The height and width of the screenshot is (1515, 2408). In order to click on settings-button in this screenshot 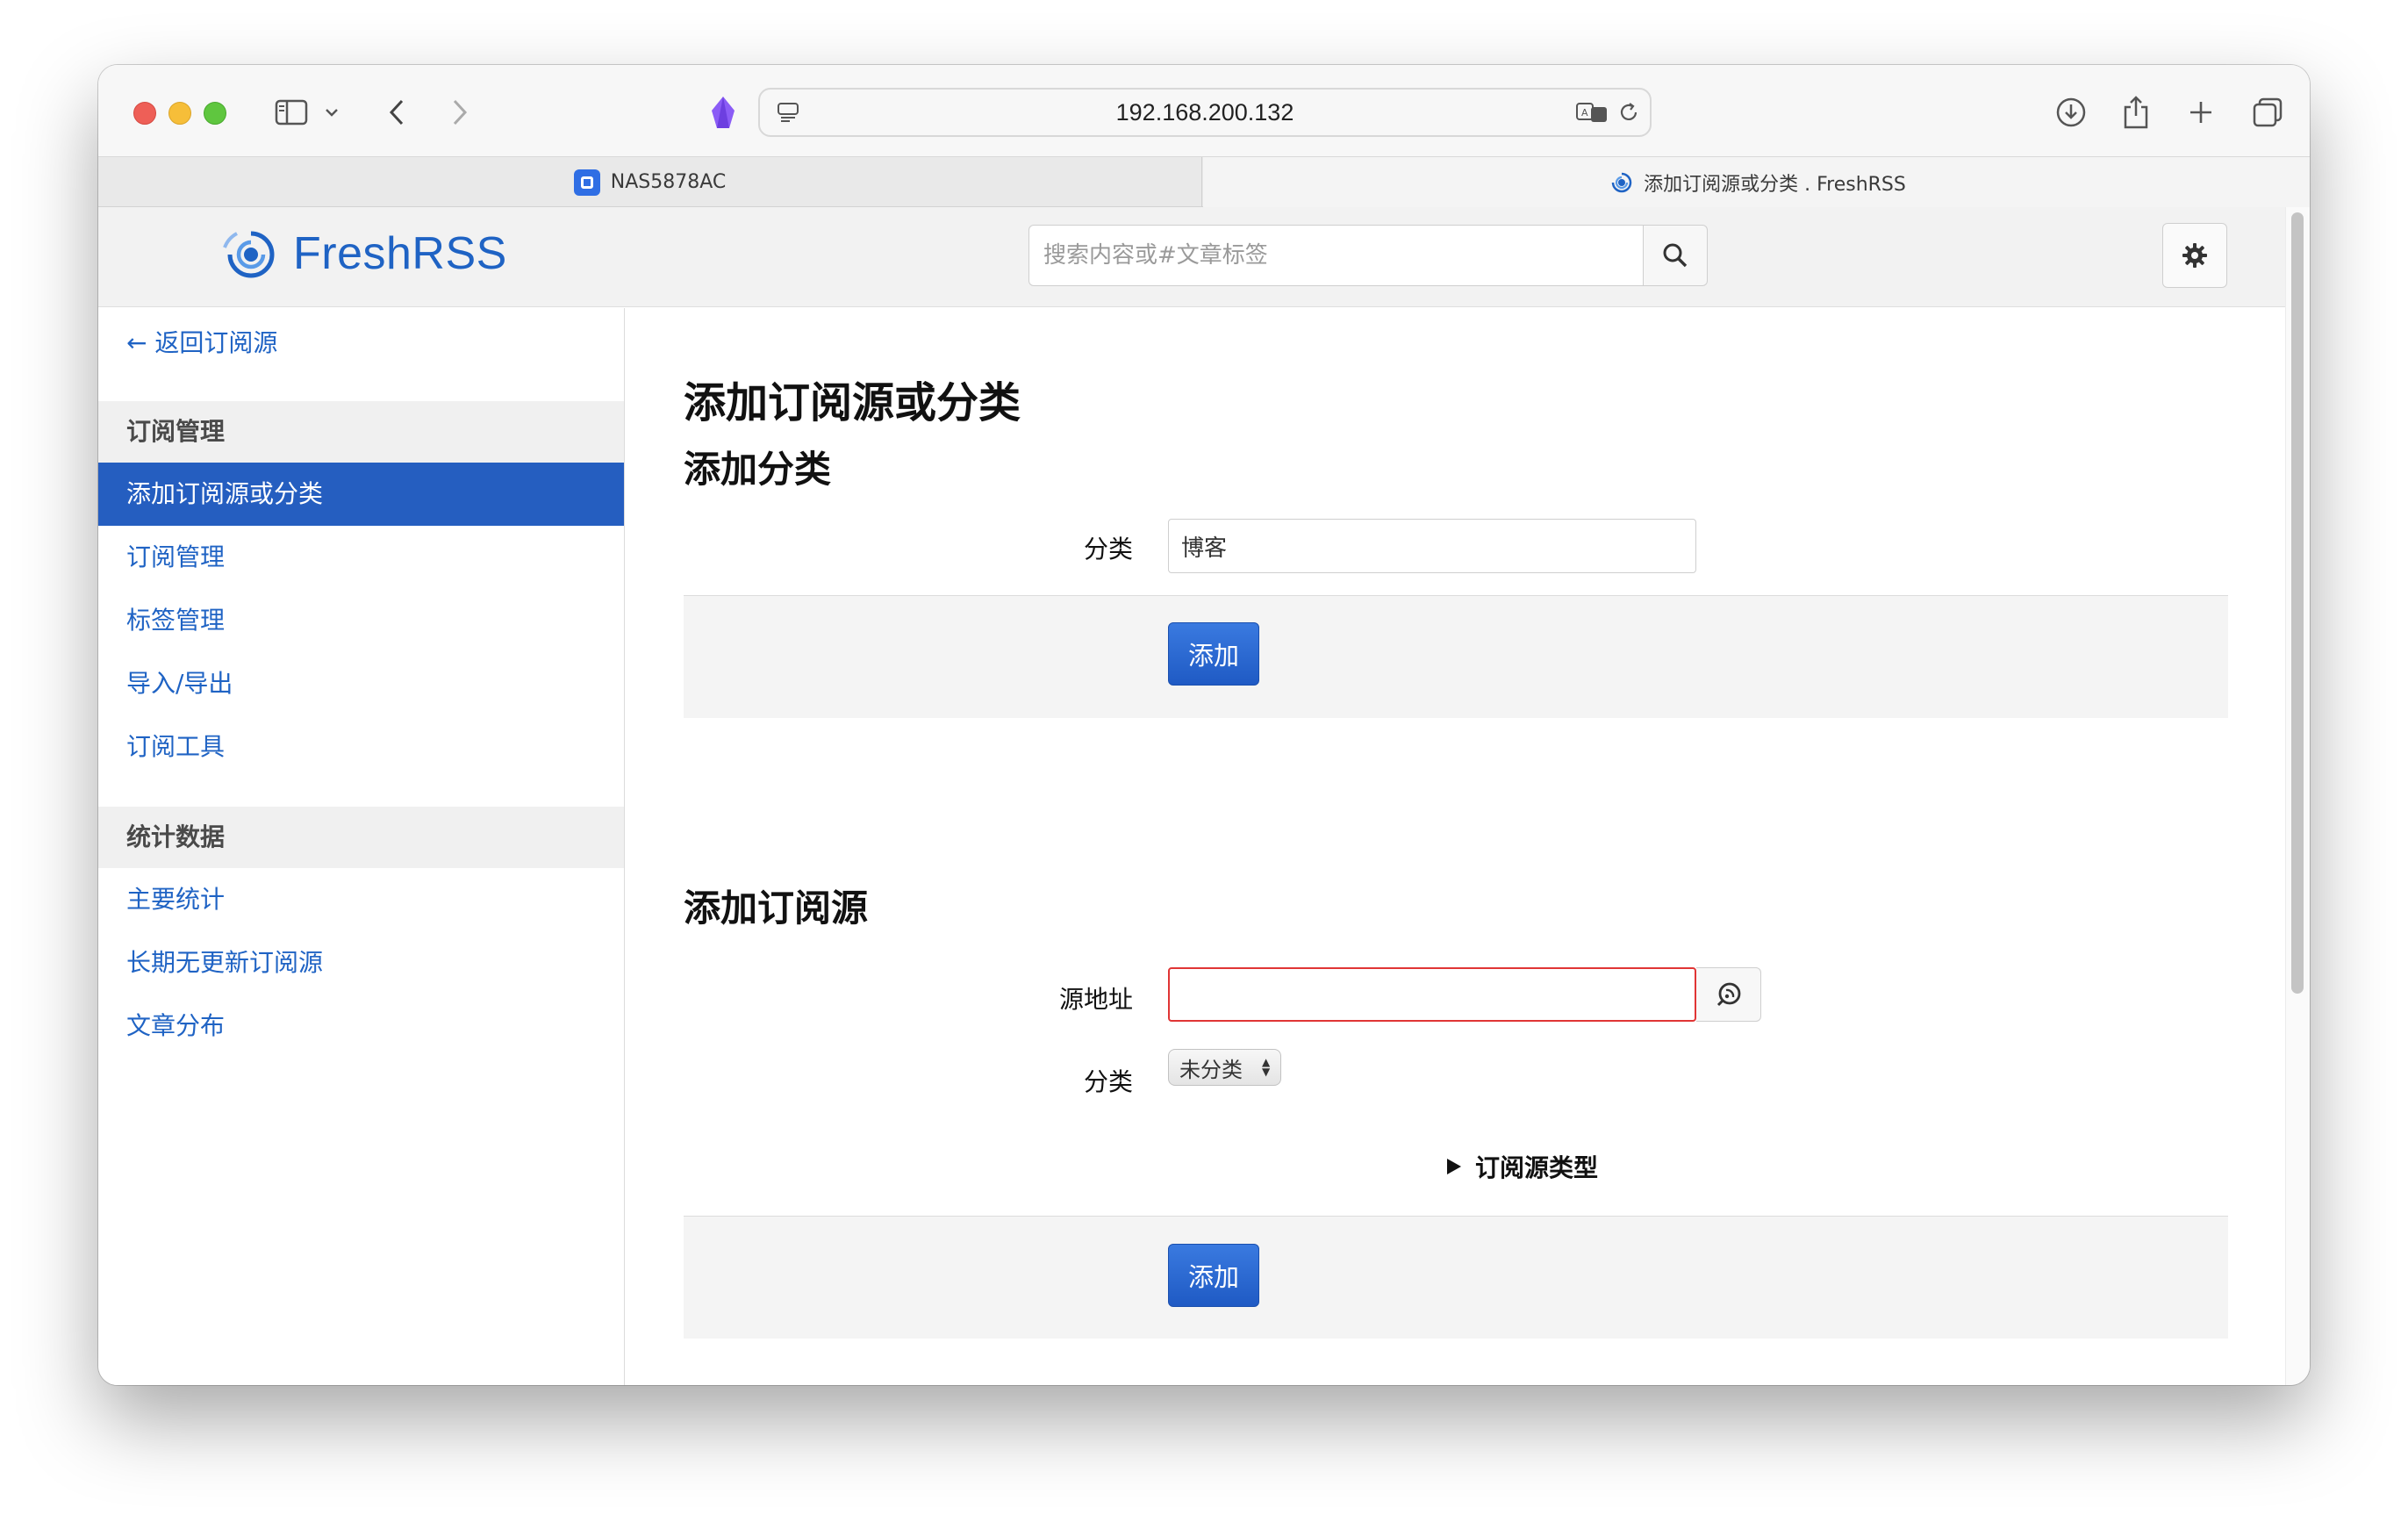, I will do `click(2194, 255)`.